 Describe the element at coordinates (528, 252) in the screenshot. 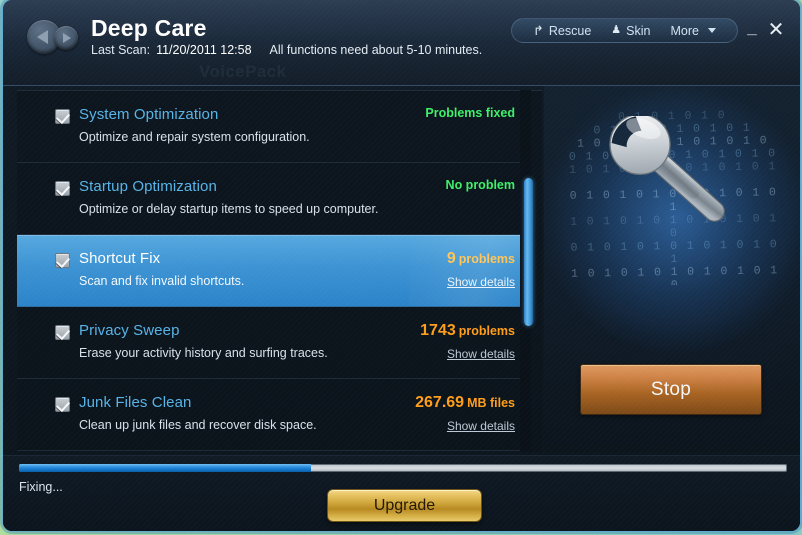

I see `list-scrollbar-thumb` at that location.